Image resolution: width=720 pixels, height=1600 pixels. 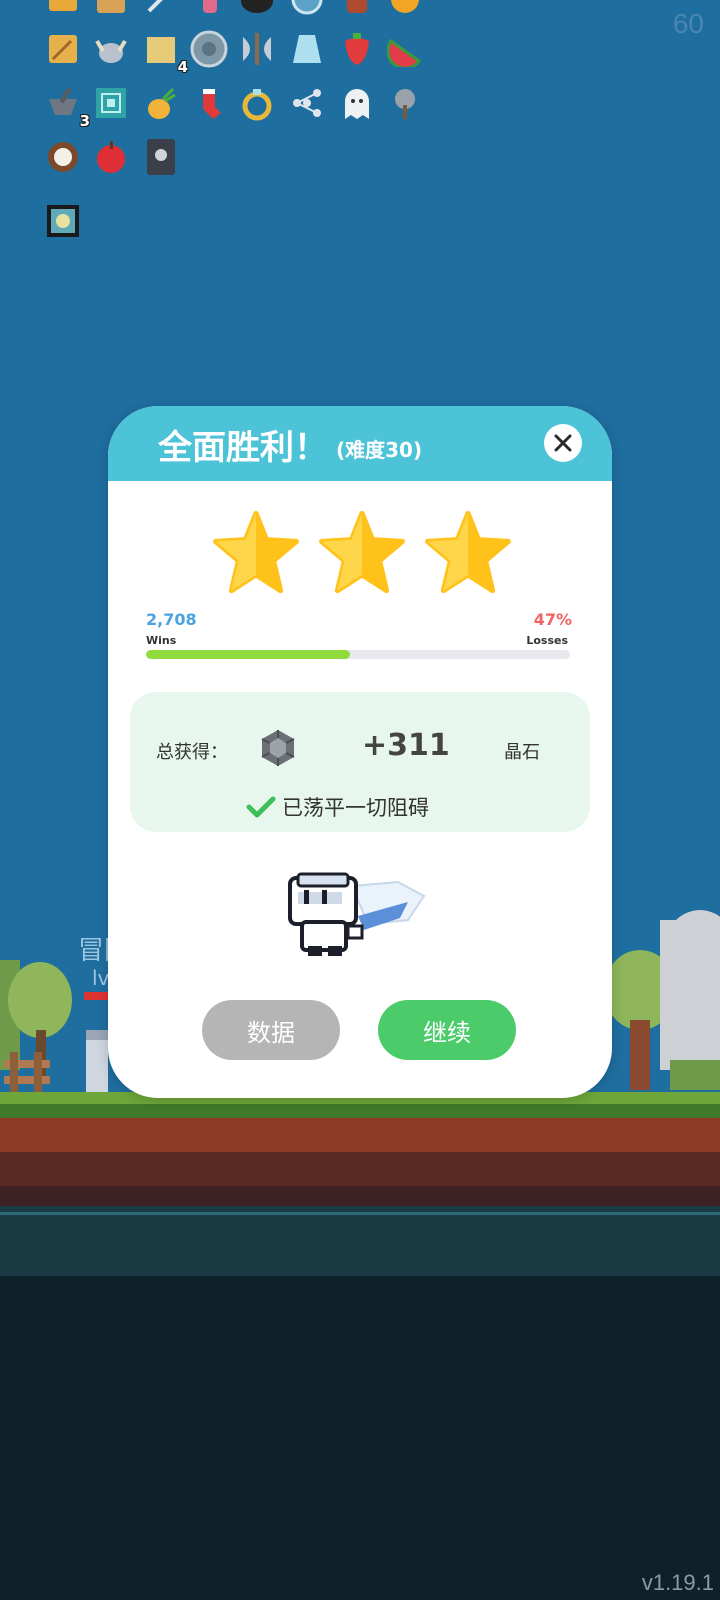 What do you see at coordinates (161, 10) in the screenshot?
I see `sword-icon` at bounding box center [161, 10].